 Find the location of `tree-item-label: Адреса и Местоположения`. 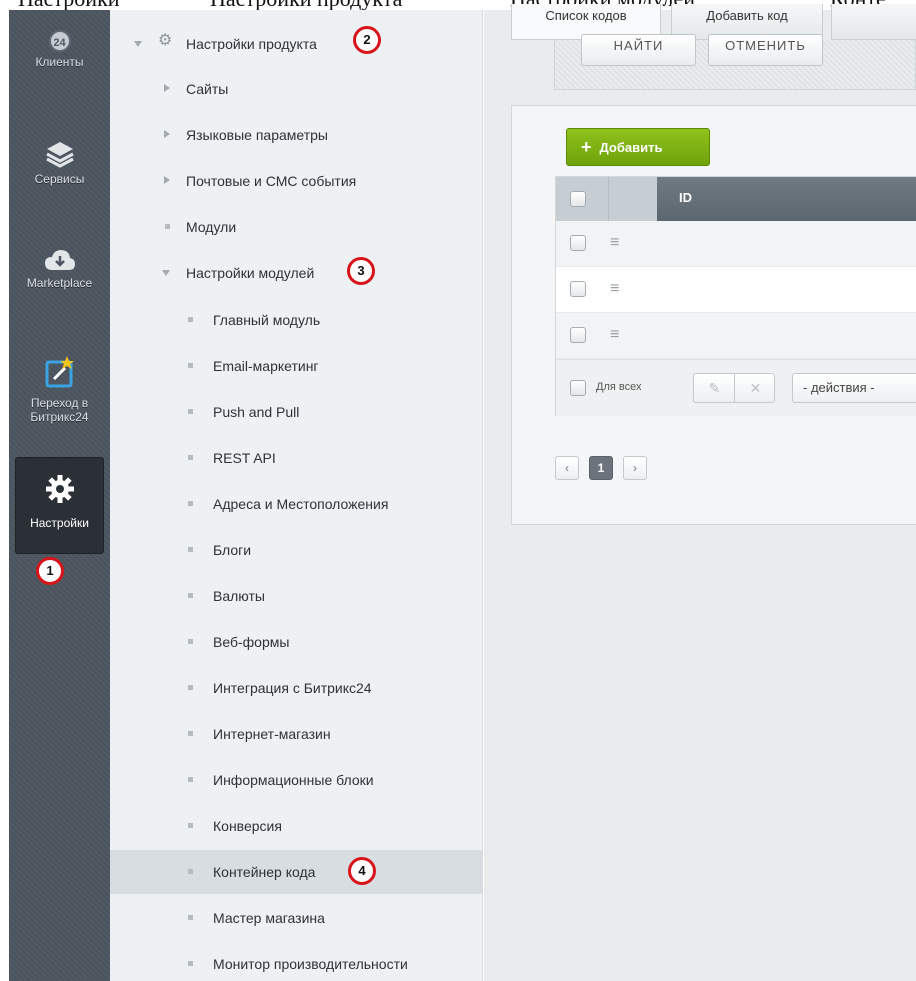

tree-item-label: Адреса и Местоположения is located at coordinates (301, 504).